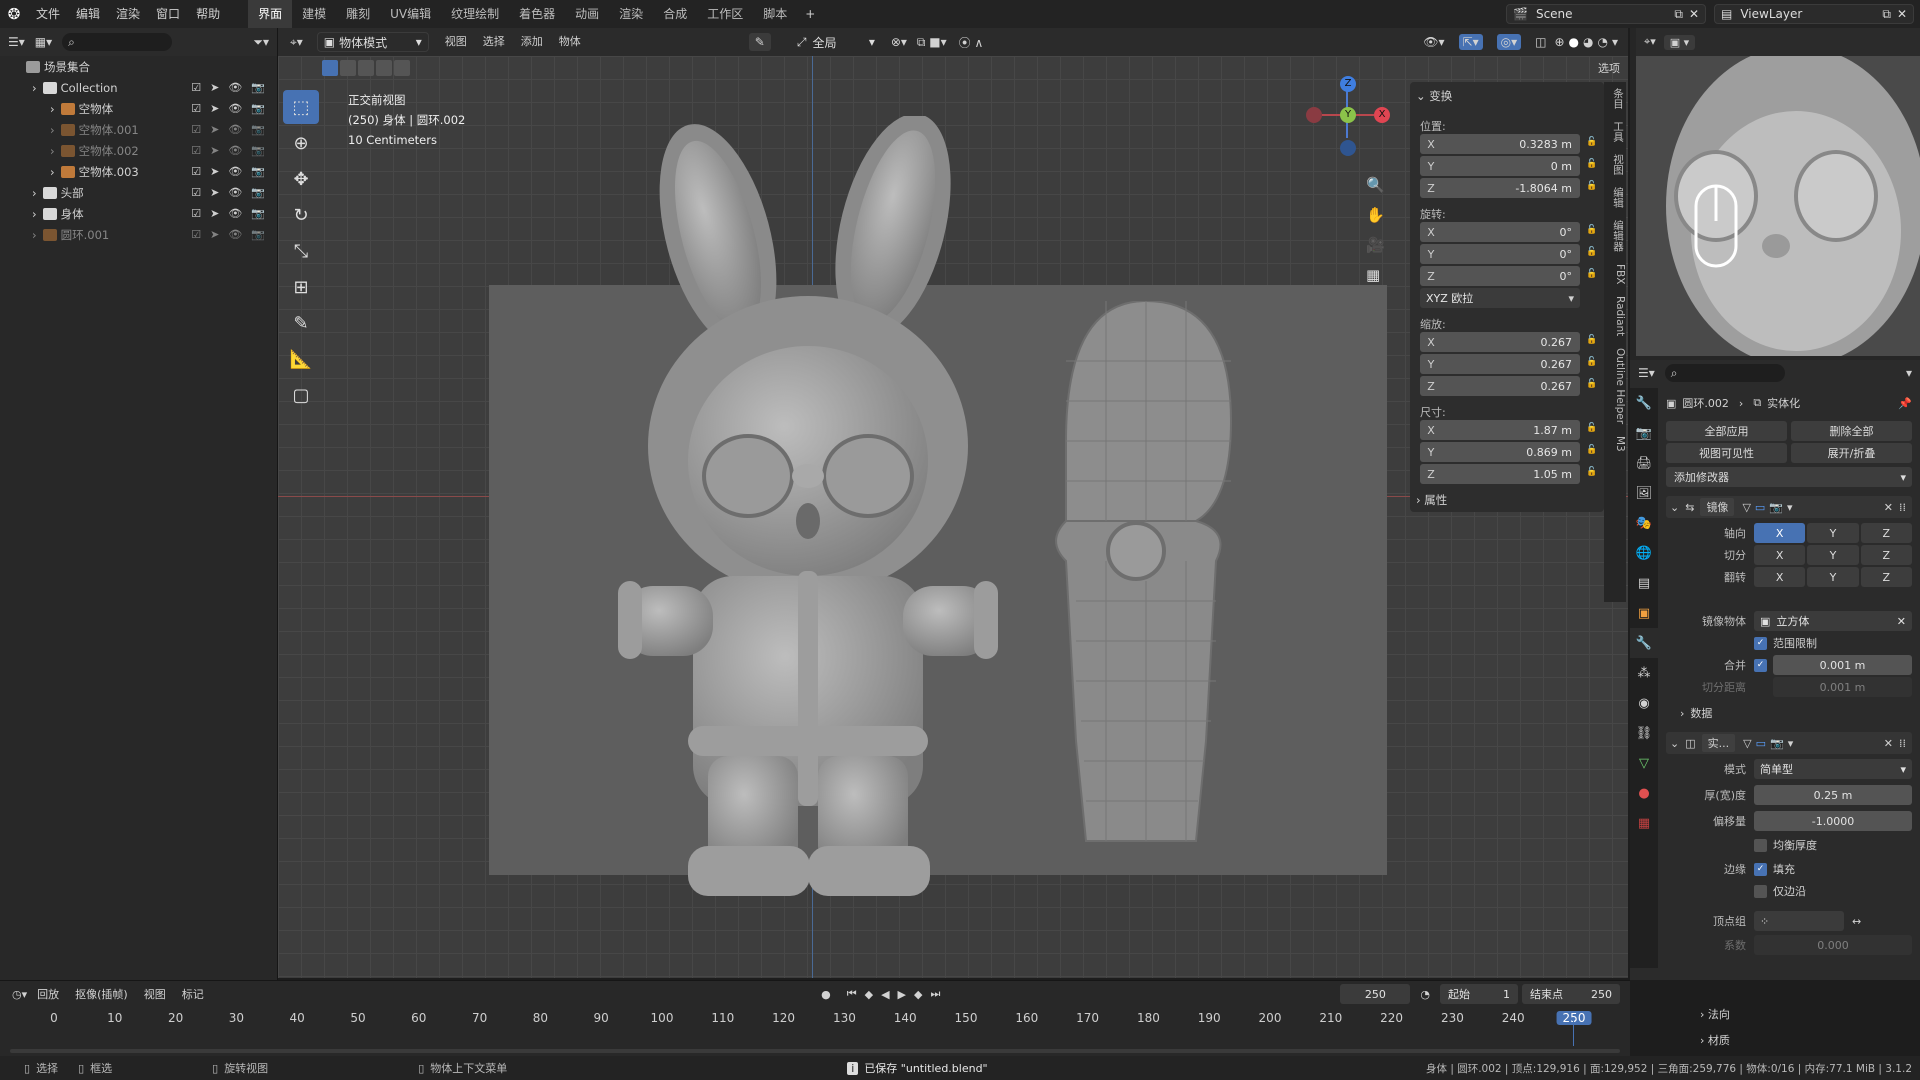  What do you see at coordinates (1602, 42) in the screenshot?
I see `shading-rendered-icon: ◔` at bounding box center [1602, 42].